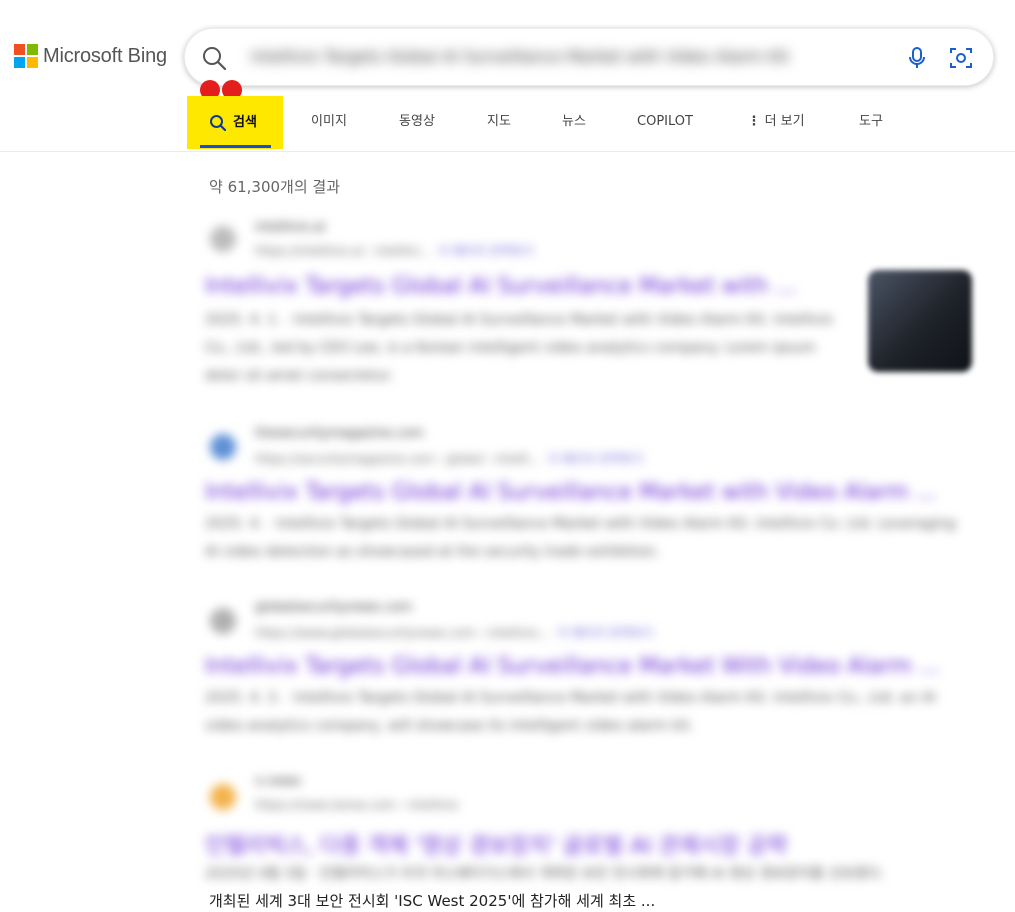 The height and width of the screenshot is (912, 1015). What do you see at coordinates (26, 56) in the screenshot?
I see `microsoft-logo-icon` at bounding box center [26, 56].